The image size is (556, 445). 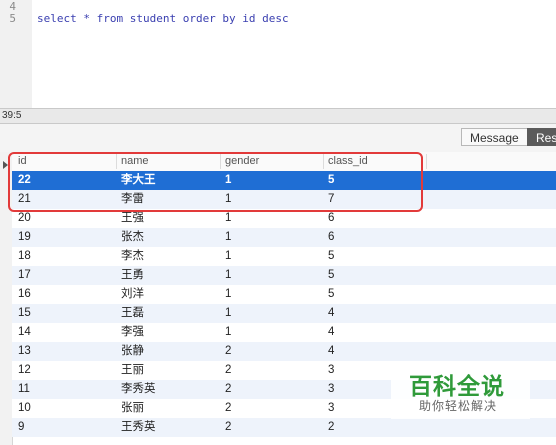 I want to click on cell-id: 15, so click(x=24, y=313).